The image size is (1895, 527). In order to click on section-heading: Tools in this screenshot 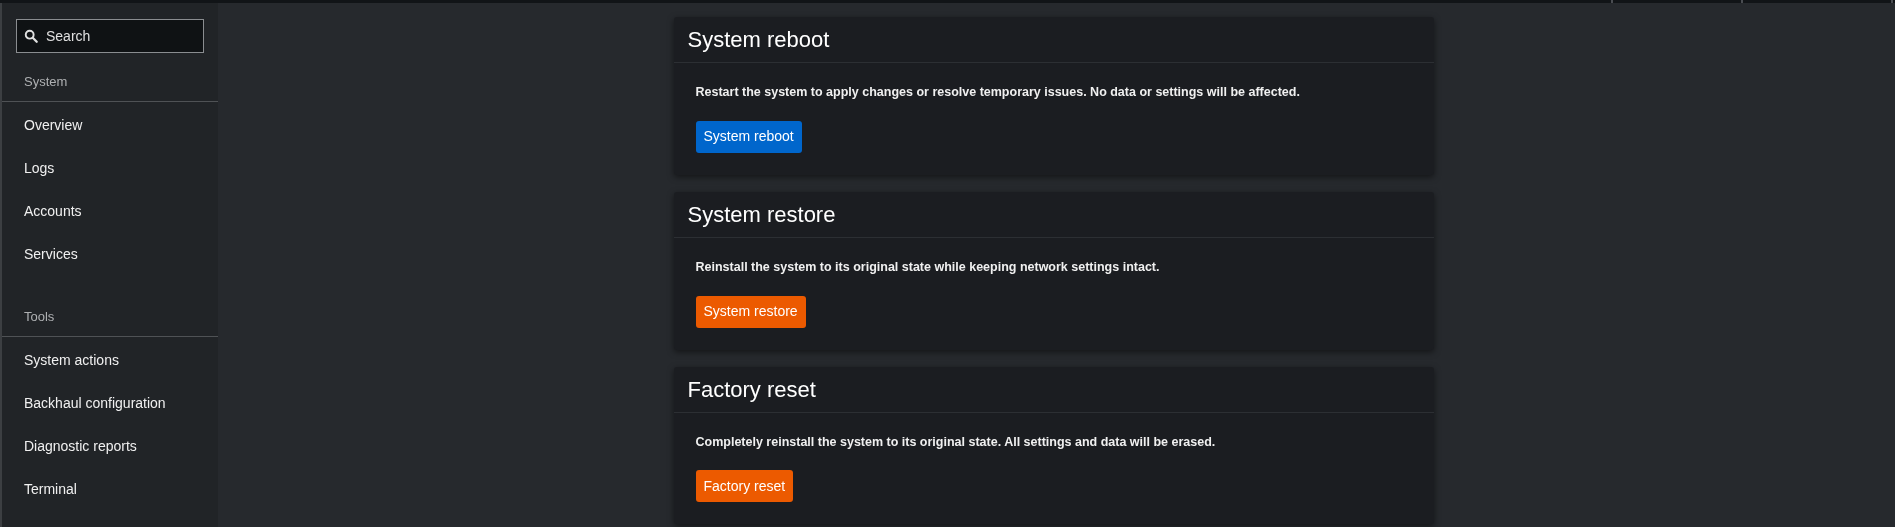, I will do `click(39, 316)`.